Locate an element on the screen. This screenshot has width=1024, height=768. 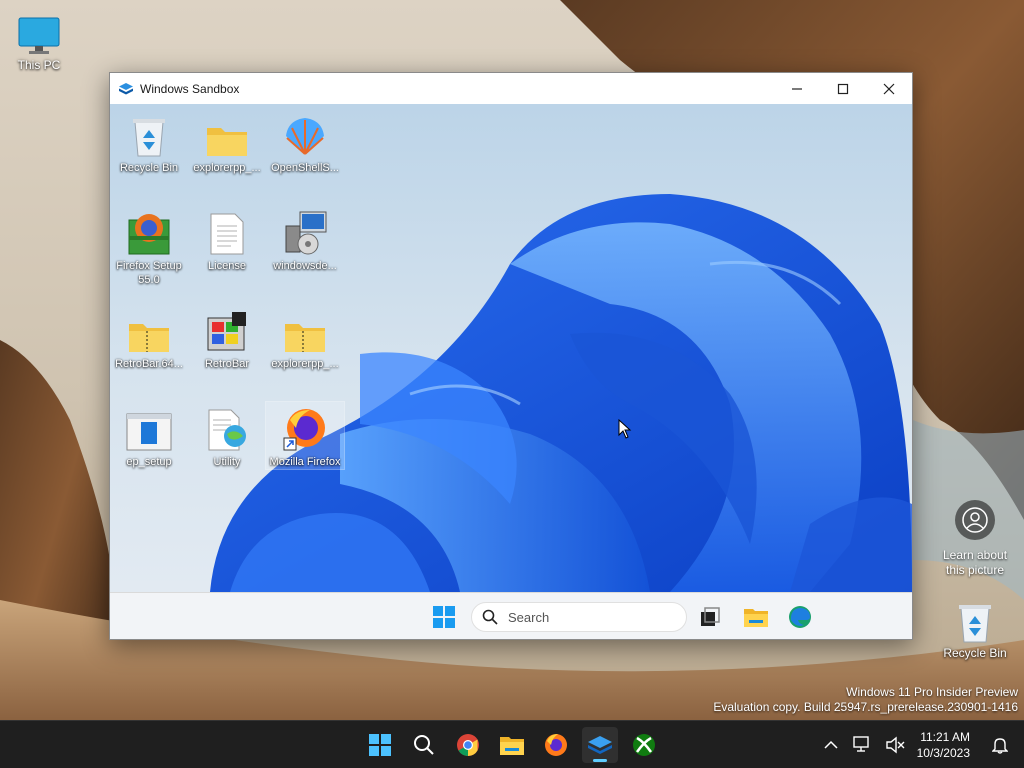
sandbox-edge-button is located at coordinates (800, 617).